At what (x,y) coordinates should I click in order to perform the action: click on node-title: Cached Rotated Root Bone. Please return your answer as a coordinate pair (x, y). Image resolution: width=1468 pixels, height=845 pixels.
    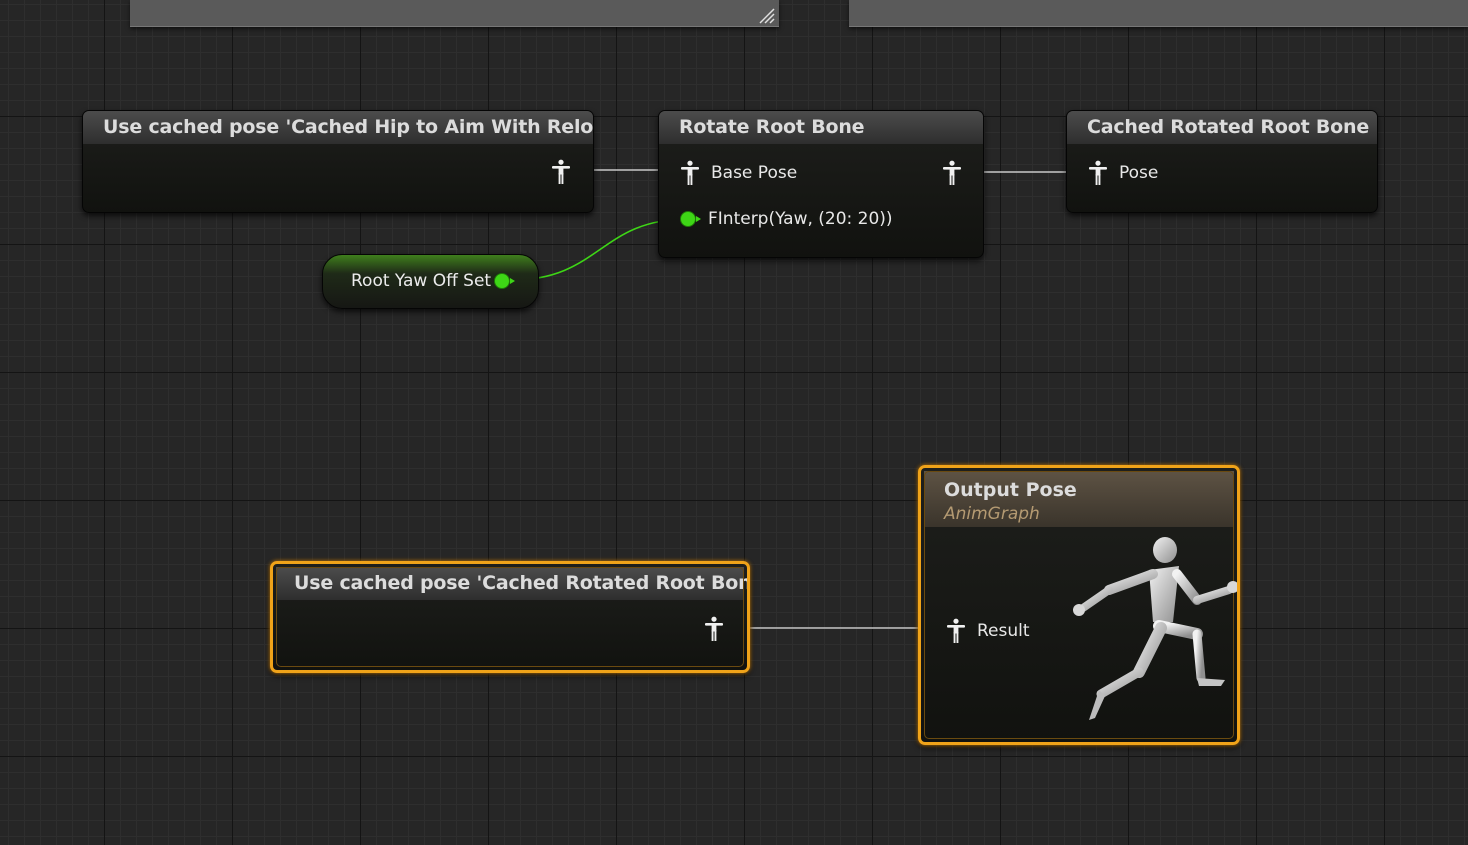
    Looking at the image, I should click on (1222, 127).